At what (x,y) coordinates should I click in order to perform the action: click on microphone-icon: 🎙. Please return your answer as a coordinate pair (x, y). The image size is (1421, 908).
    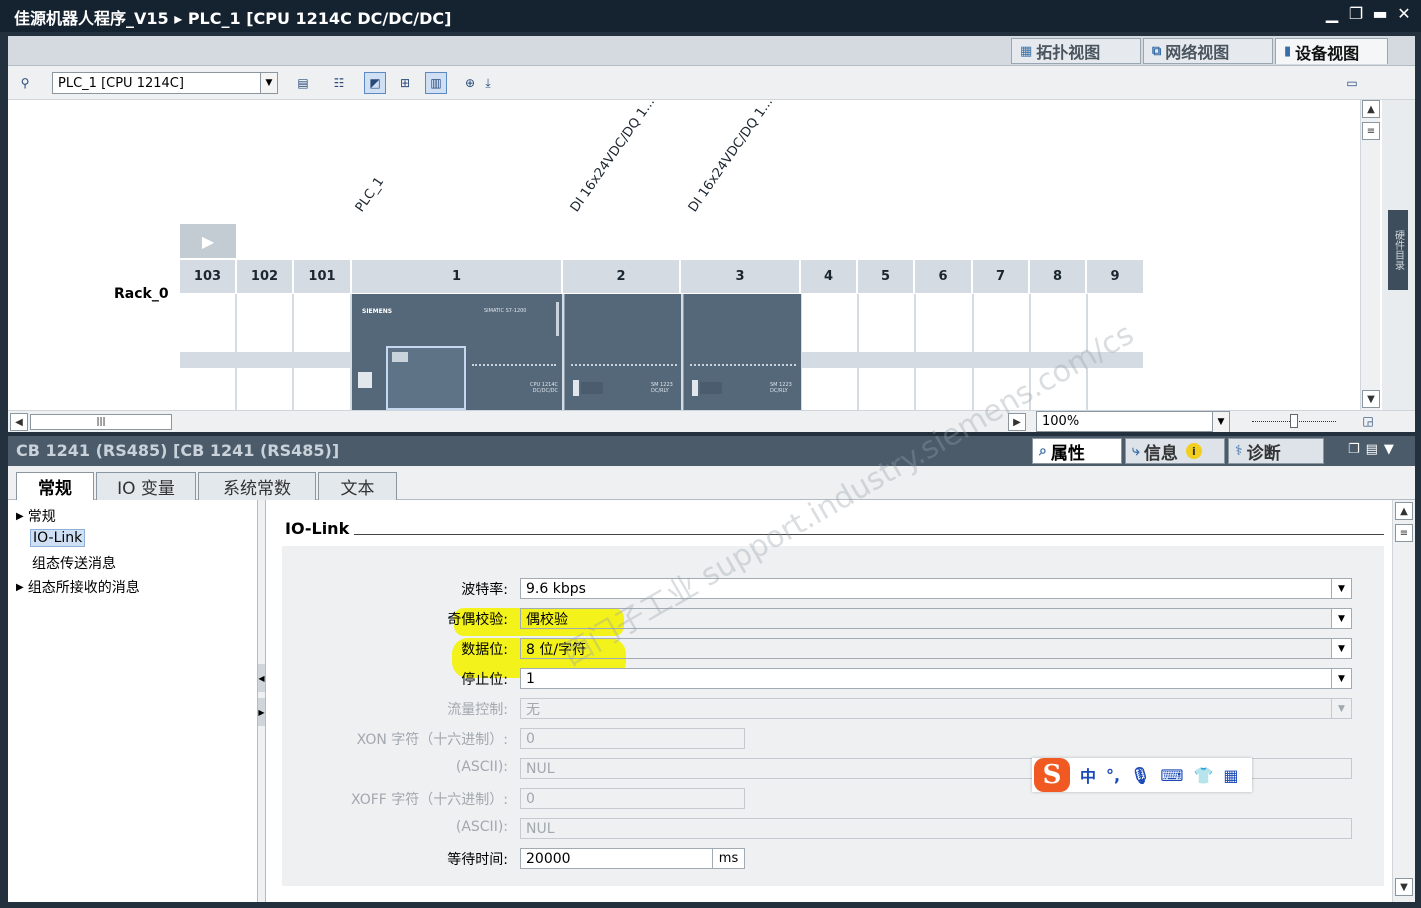
    Looking at the image, I should click on (1140, 775).